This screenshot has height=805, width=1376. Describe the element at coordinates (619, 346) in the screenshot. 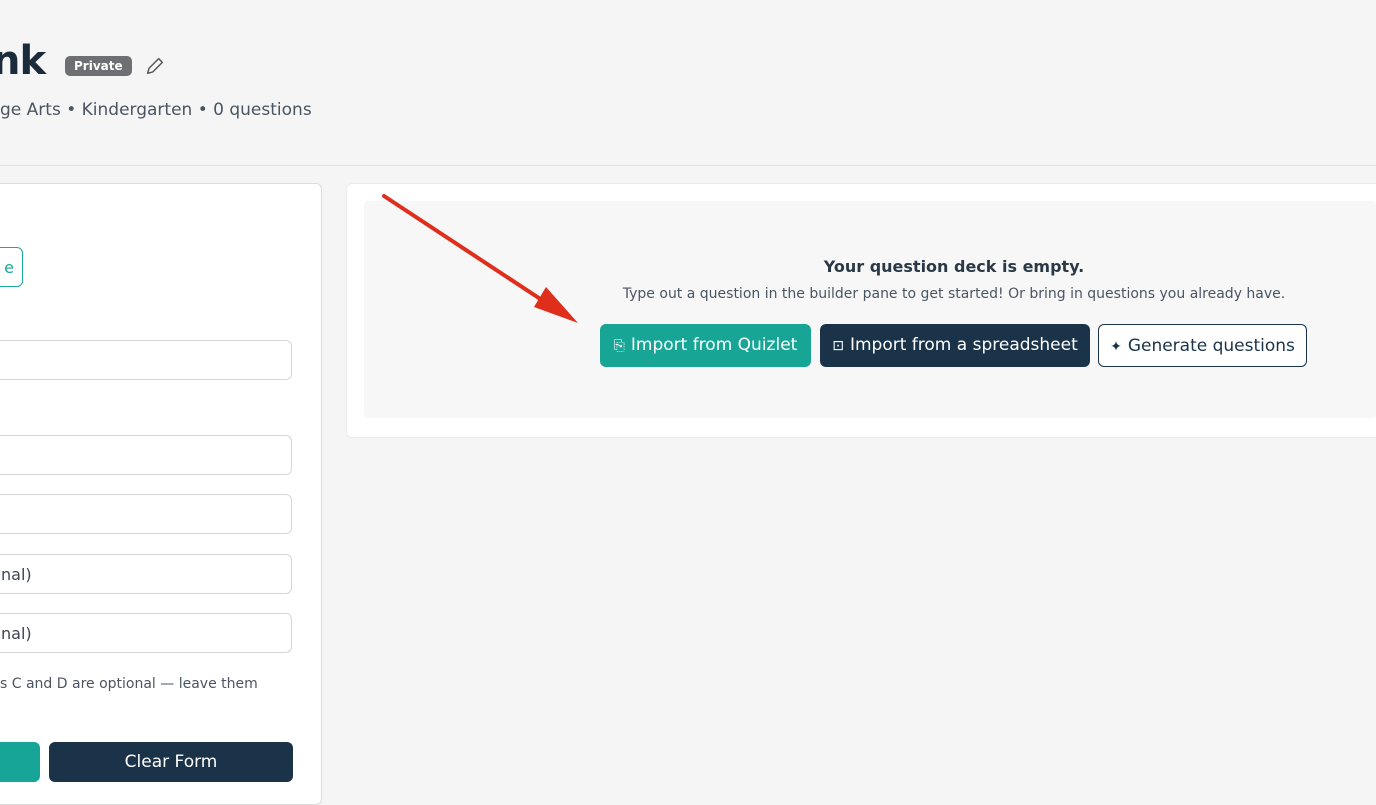

I see `import-icon: ⎘` at that location.